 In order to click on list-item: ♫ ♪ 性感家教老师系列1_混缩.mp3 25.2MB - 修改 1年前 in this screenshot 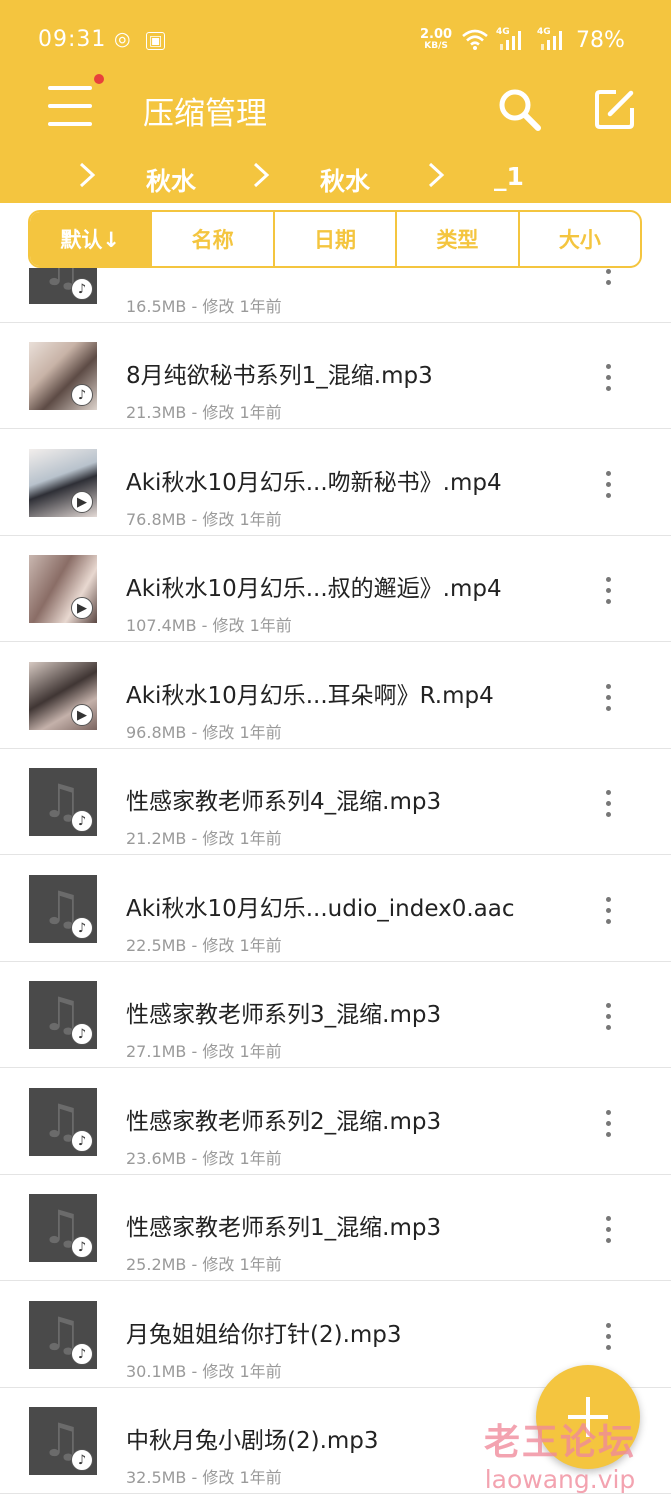, I will do `click(335, 1227)`.